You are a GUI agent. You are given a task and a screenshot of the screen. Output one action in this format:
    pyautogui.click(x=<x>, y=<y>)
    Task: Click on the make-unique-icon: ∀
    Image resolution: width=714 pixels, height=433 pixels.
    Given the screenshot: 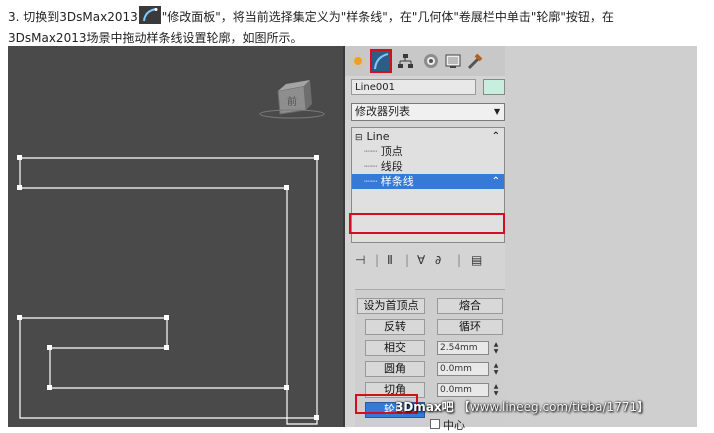 What is the action you would take?
    pyautogui.click(x=421, y=260)
    